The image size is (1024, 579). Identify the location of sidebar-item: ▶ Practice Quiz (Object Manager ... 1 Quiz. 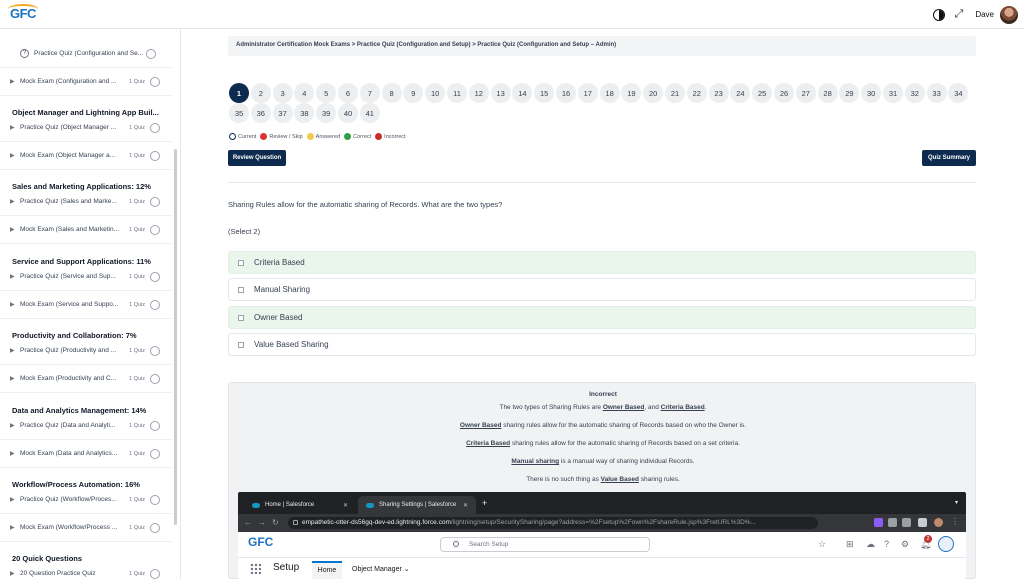
(86, 128).